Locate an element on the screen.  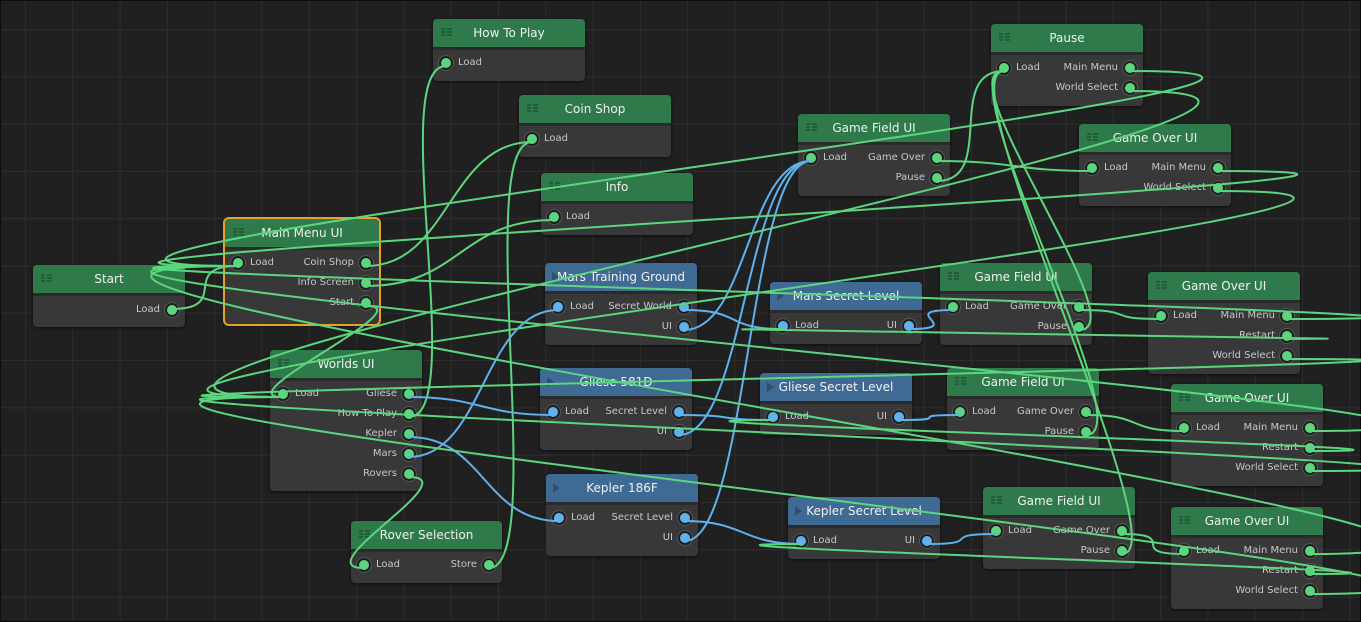
node-mars-training-ground: Mars Training Ground Load Secret World UI is located at coordinates (621, 304).